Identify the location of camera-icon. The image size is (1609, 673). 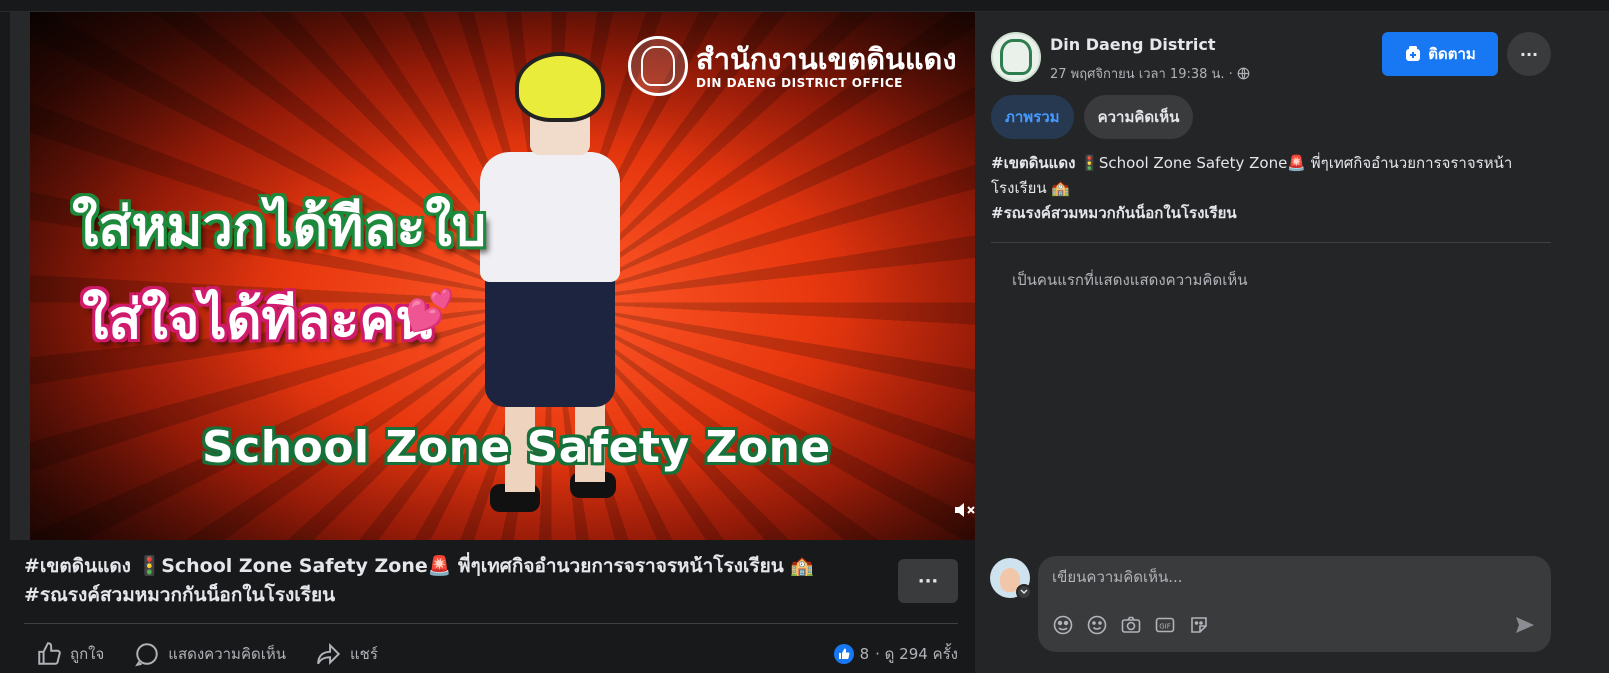
(1131, 625).